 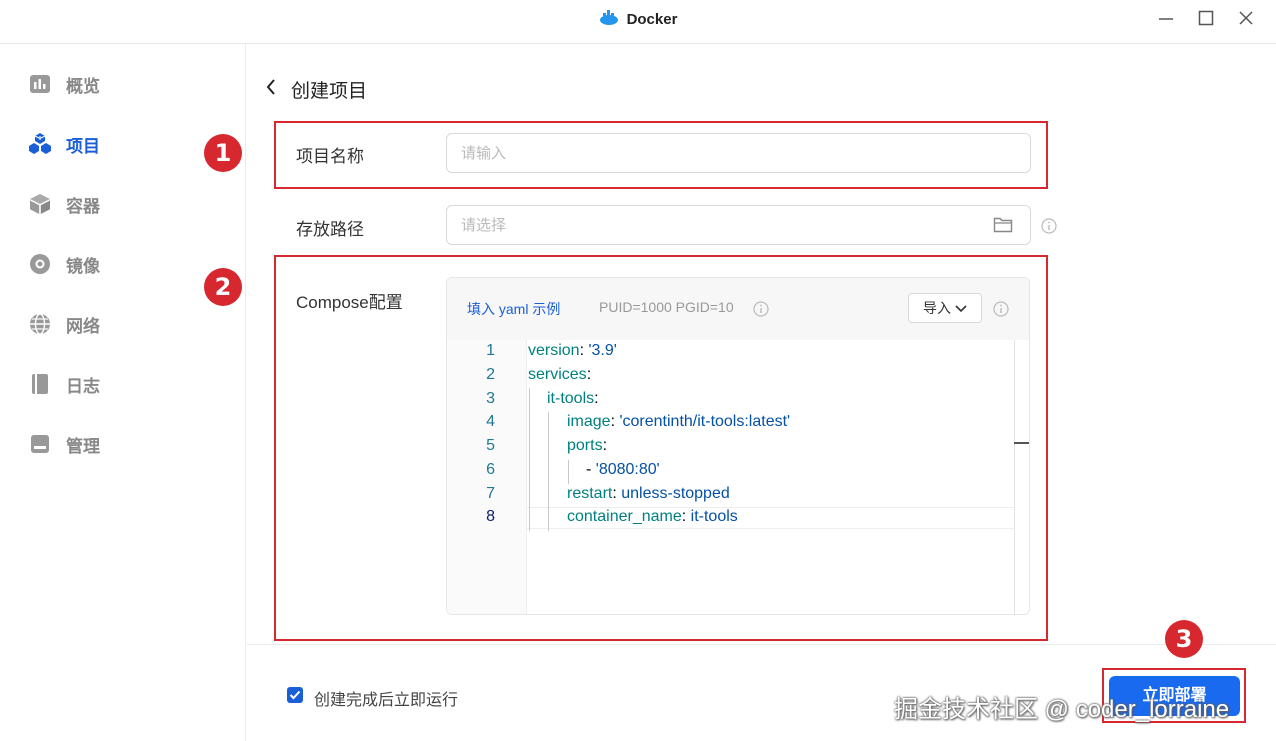 What do you see at coordinates (64, 204) in the screenshot?
I see `sidebar-item-containers: 容器` at bounding box center [64, 204].